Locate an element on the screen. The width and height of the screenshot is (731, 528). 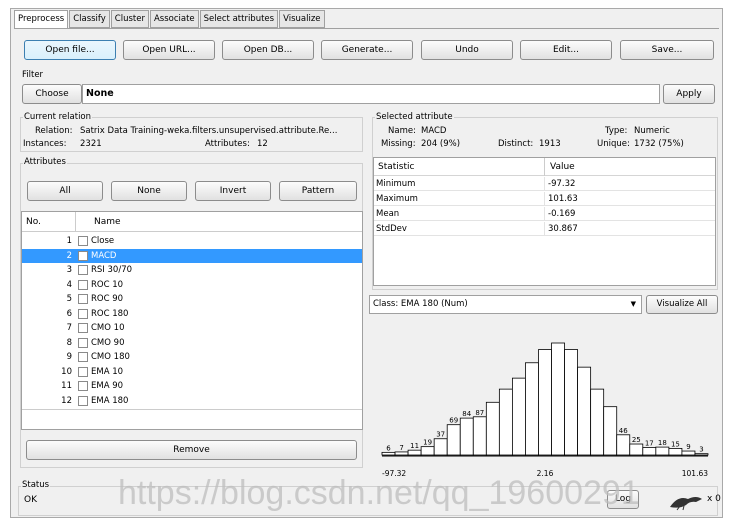
pattern-button: Pattern is located at coordinates (318, 191).